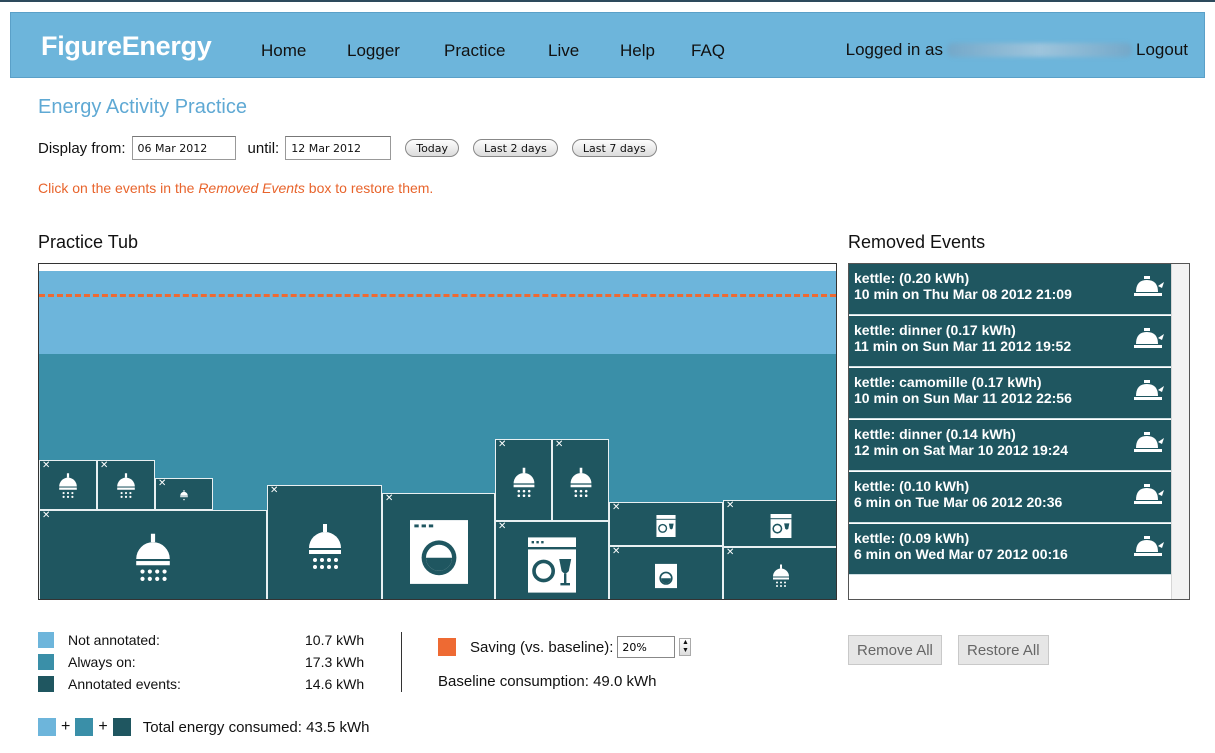 The width and height of the screenshot is (1215, 753). I want to click on legend-annotated: Annotated events: 14.6 kWh, so click(213, 685).